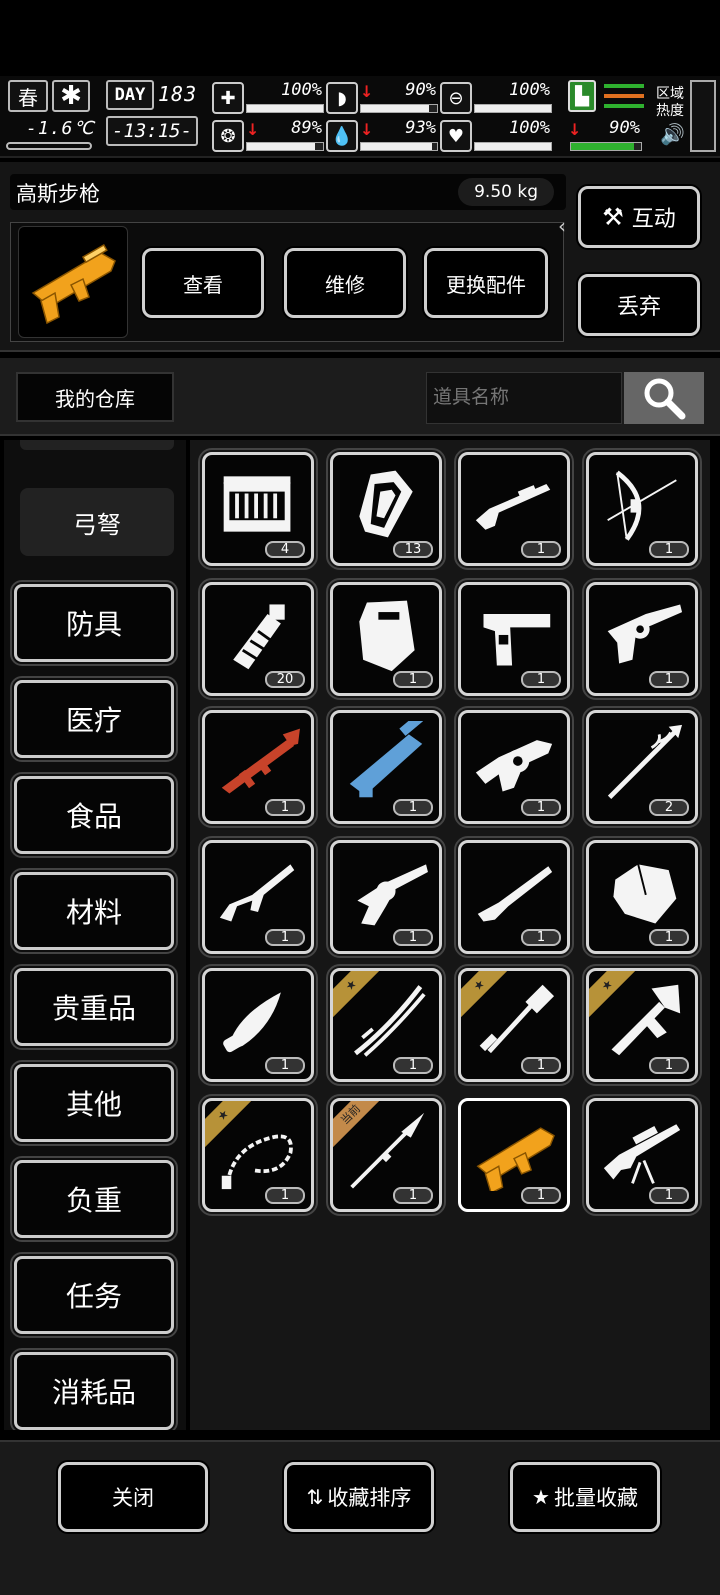  What do you see at coordinates (497, 98) in the screenshot?
I see `armor-stat: ⊖ 100%` at bounding box center [497, 98].